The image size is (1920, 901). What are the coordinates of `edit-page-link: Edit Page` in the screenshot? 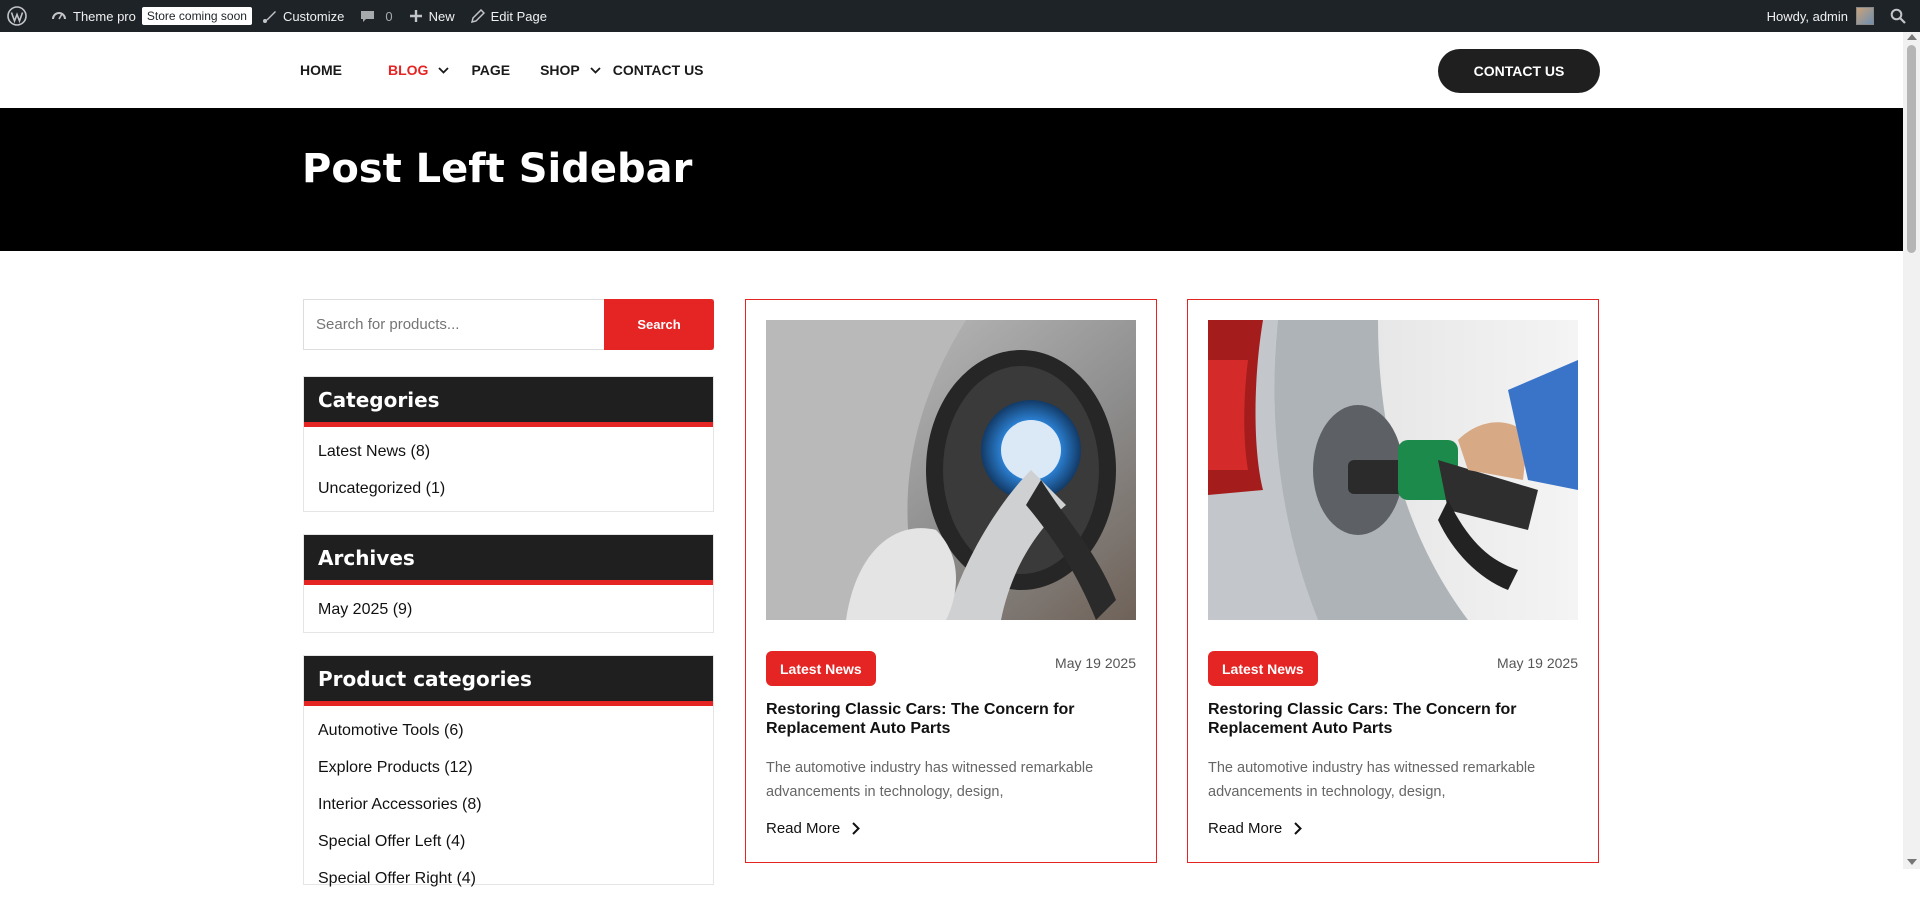 It's located at (509, 16).